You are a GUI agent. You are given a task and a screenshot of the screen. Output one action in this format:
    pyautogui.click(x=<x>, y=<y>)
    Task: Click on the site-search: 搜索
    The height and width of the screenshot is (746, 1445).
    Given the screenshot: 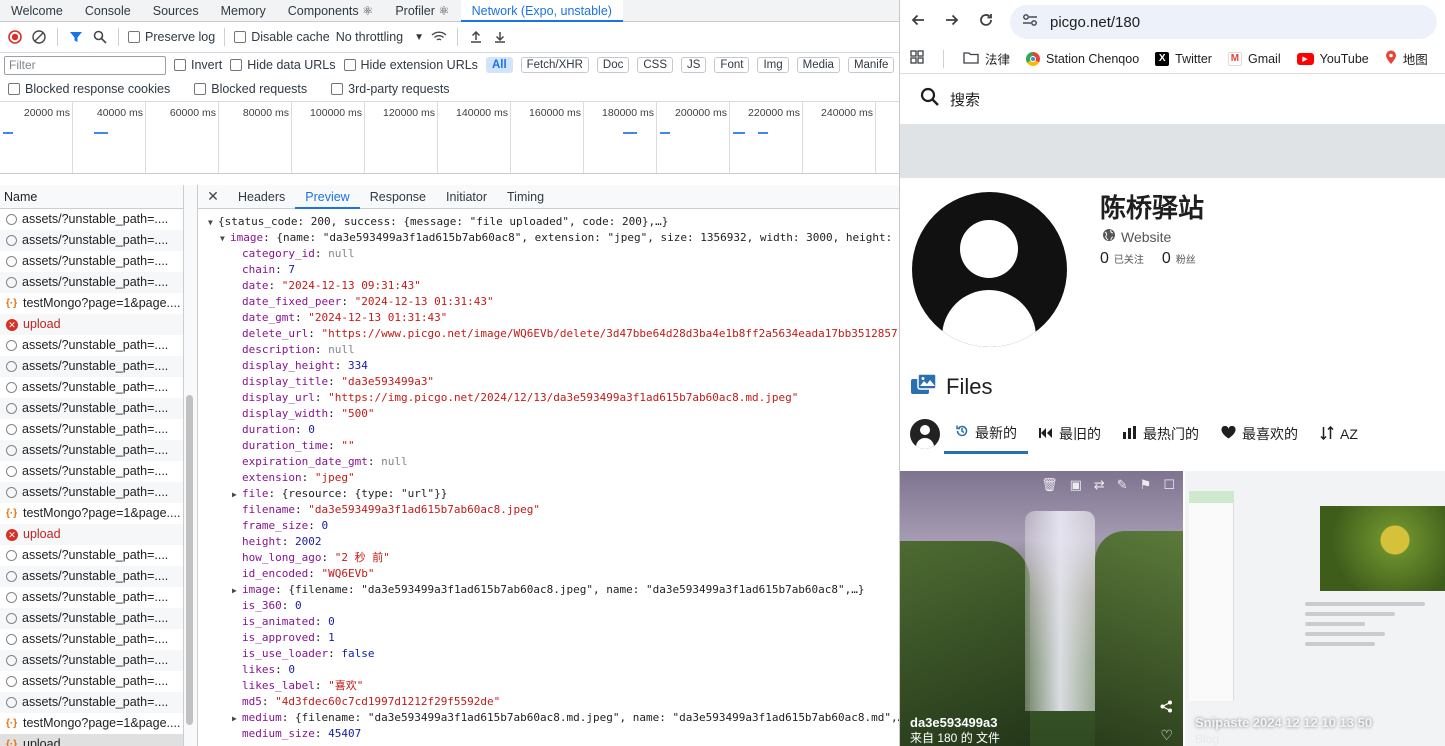 What is the action you would take?
    pyautogui.click(x=1172, y=99)
    